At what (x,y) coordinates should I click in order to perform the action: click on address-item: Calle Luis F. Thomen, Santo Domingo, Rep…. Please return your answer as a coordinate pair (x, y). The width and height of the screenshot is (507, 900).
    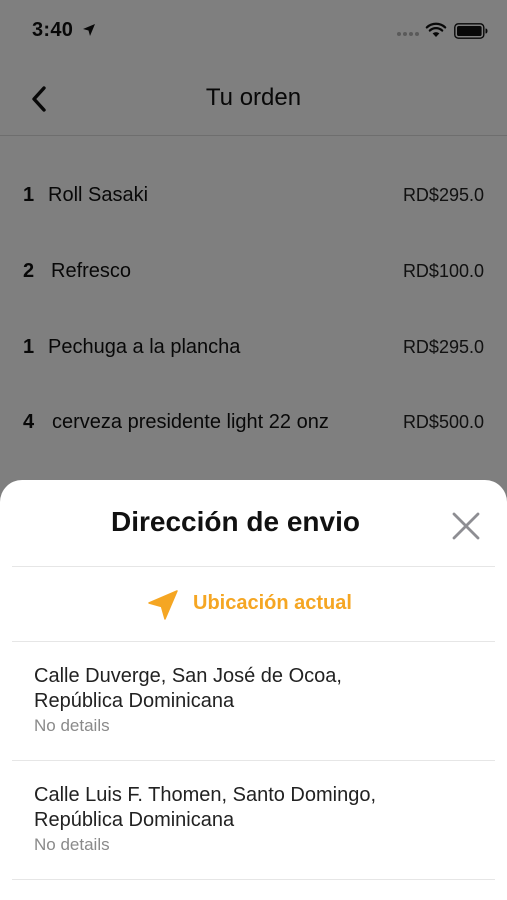
    Looking at the image, I should click on (253, 820).